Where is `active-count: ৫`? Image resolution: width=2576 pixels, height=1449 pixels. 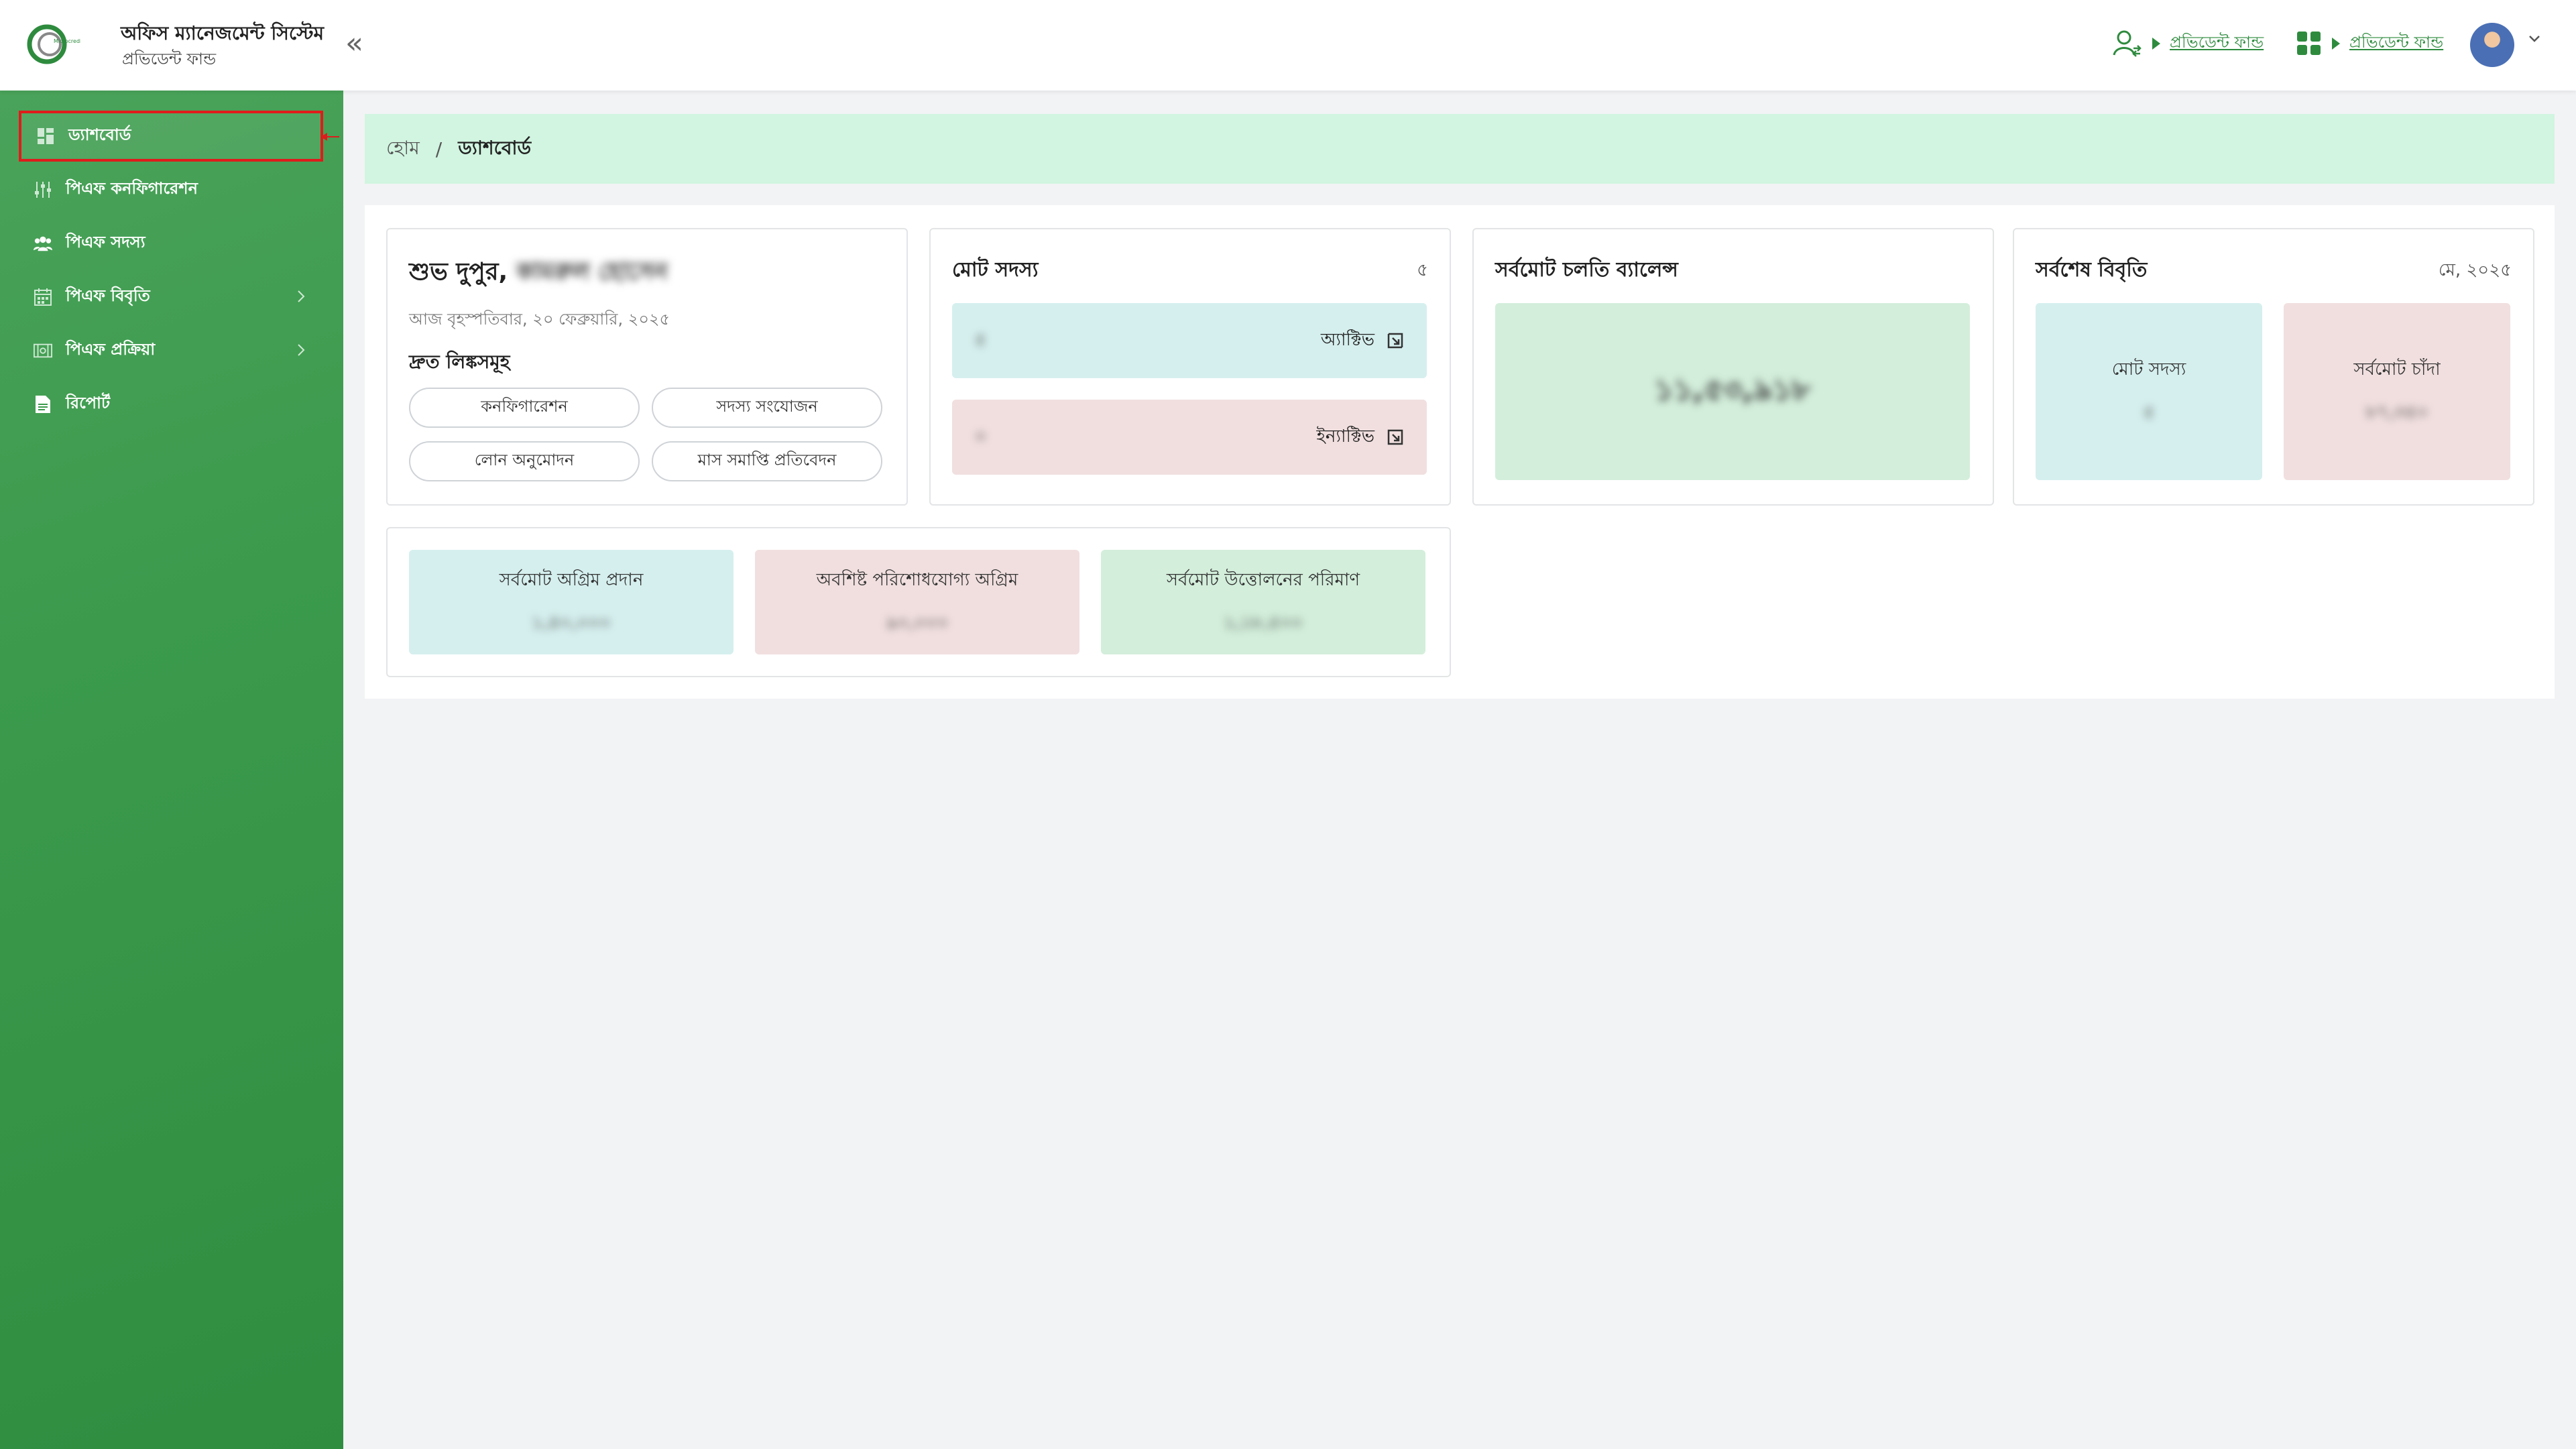 active-count: ৫ is located at coordinates (980, 340).